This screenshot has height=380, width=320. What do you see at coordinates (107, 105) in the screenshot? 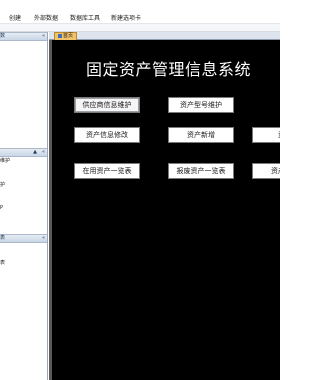
I see `supplier-maintenance-button: 供应商信息维护` at bounding box center [107, 105].